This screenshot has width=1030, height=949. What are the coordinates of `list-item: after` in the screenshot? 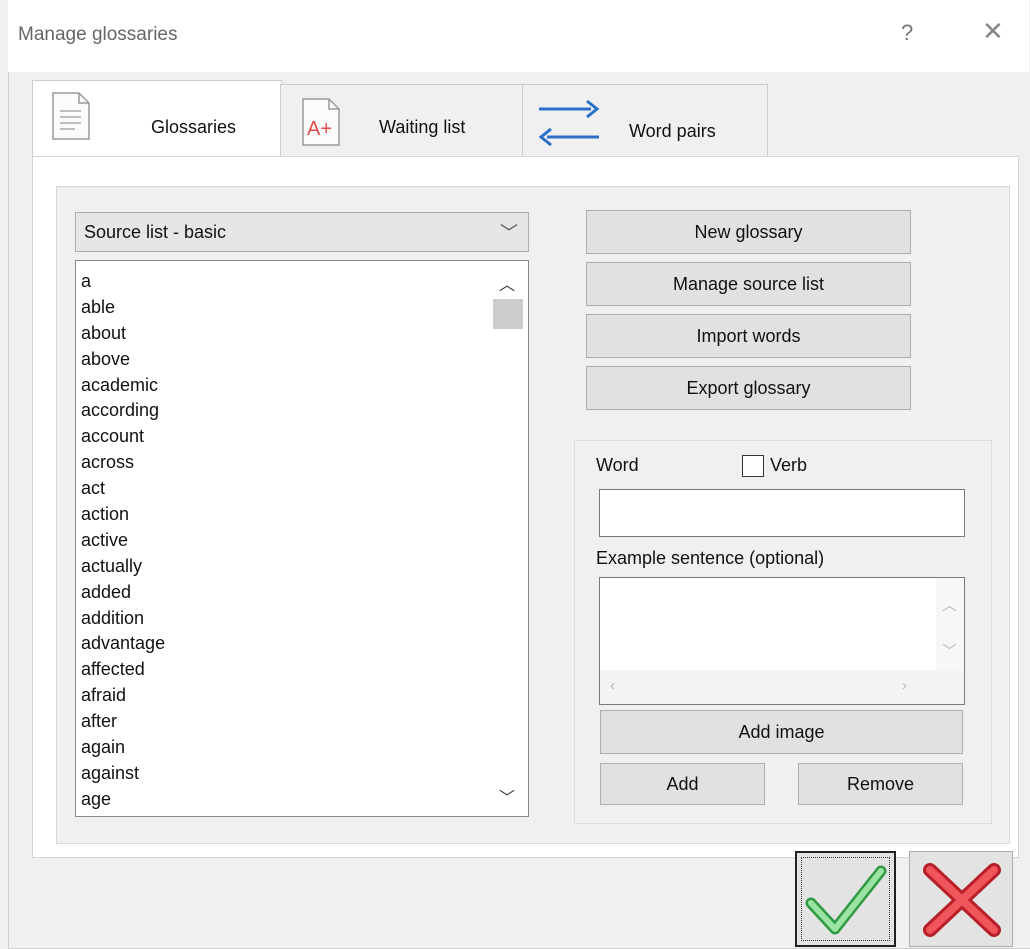 It's located at (123, 722).